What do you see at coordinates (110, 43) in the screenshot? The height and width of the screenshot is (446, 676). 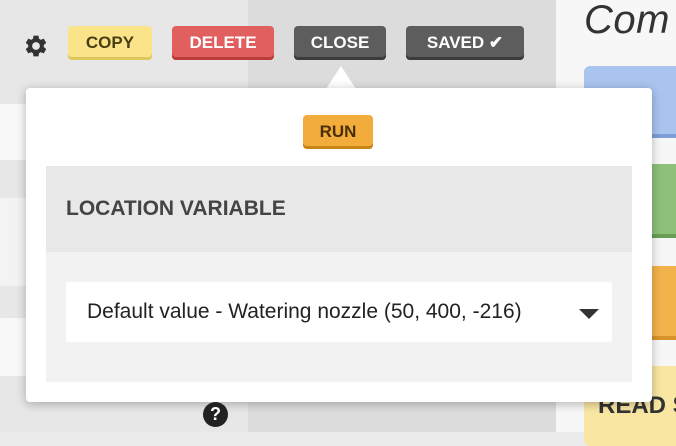 I see `copy-button: COPY` at bounding box center [110, 43].